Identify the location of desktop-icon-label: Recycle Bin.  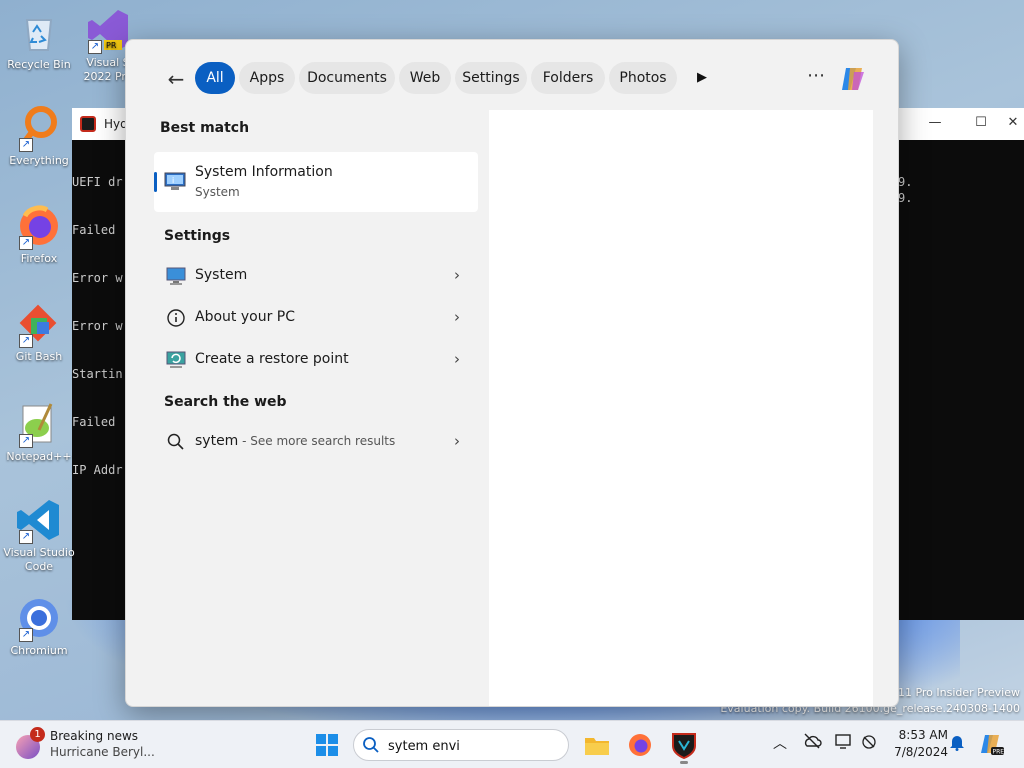
(39, 64).